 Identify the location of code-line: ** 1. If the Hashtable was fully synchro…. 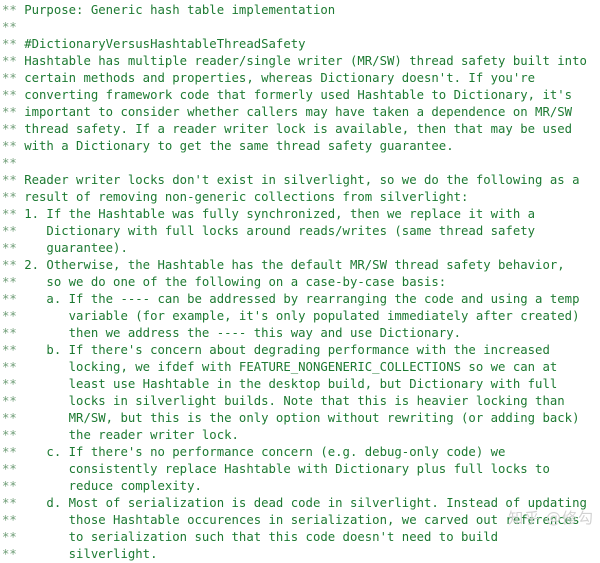
(301, 214).